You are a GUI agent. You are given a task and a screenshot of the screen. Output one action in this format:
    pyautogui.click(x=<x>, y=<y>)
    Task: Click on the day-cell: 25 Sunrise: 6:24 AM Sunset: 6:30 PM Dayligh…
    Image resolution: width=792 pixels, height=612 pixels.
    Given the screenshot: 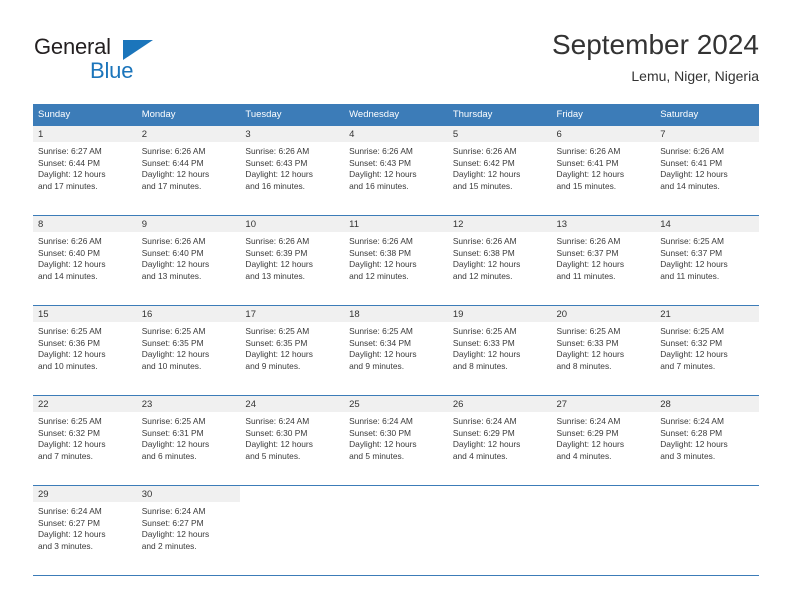 What is the action you would take?
    pyautogui.click(x=396, y=440)
    